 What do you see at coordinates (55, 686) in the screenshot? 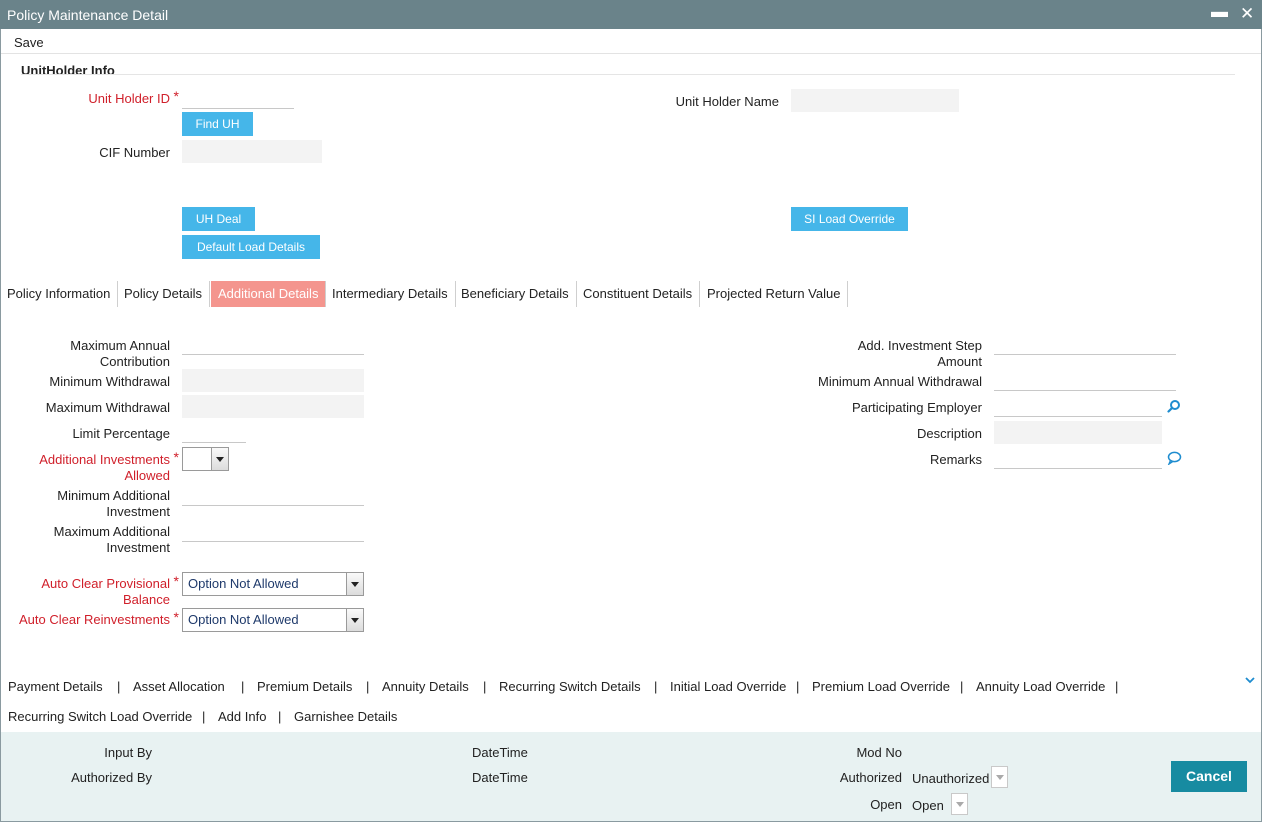
I see `link-payment-details: Payment Details` at bounding box center [55, 686].